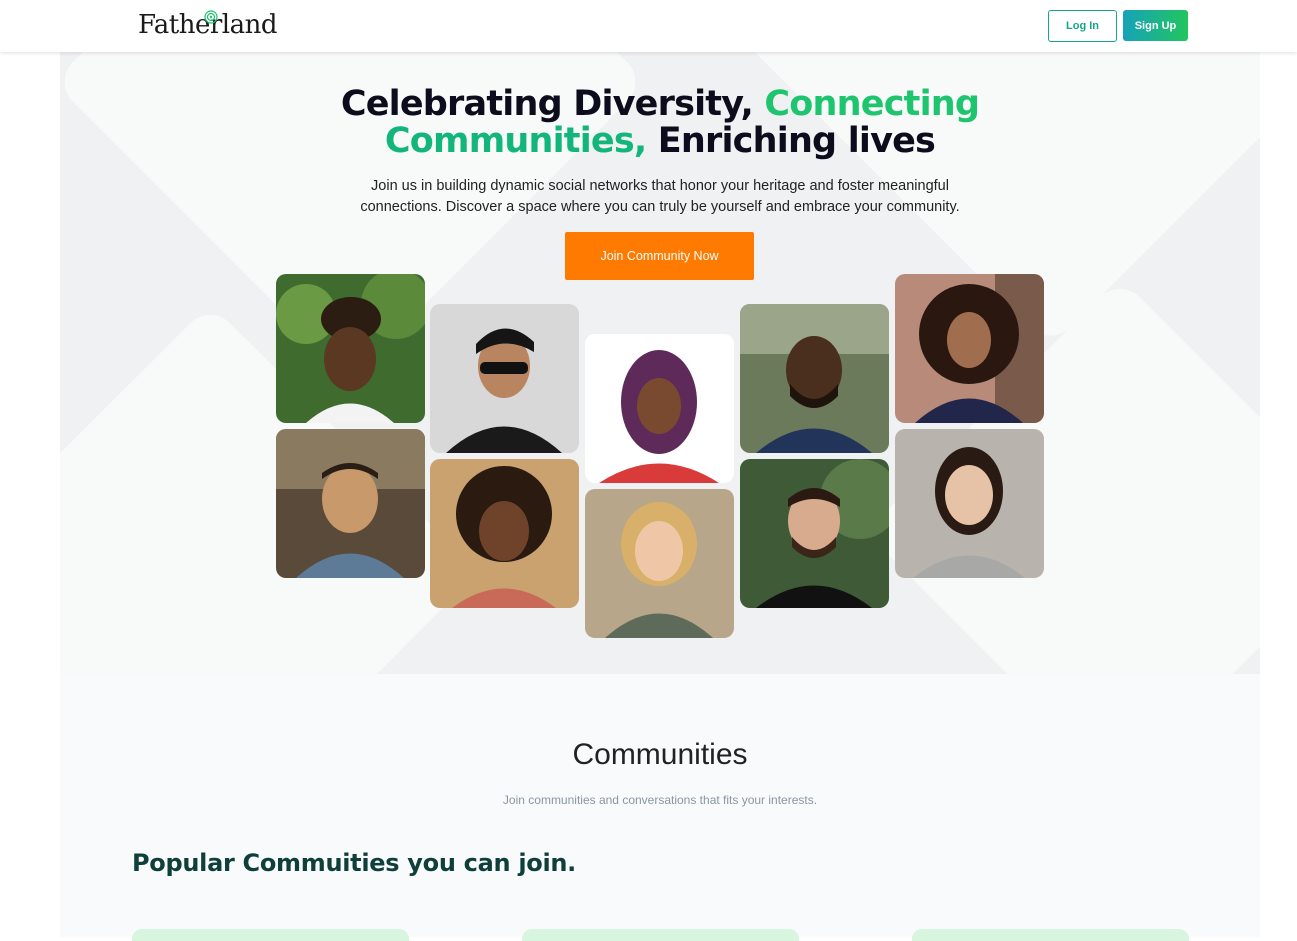  What do you see at coordinates (648, 26) in the screenshot?
I see `top-navbar: Fatherland Log In Sign Up` at bounding box center [648, 26].